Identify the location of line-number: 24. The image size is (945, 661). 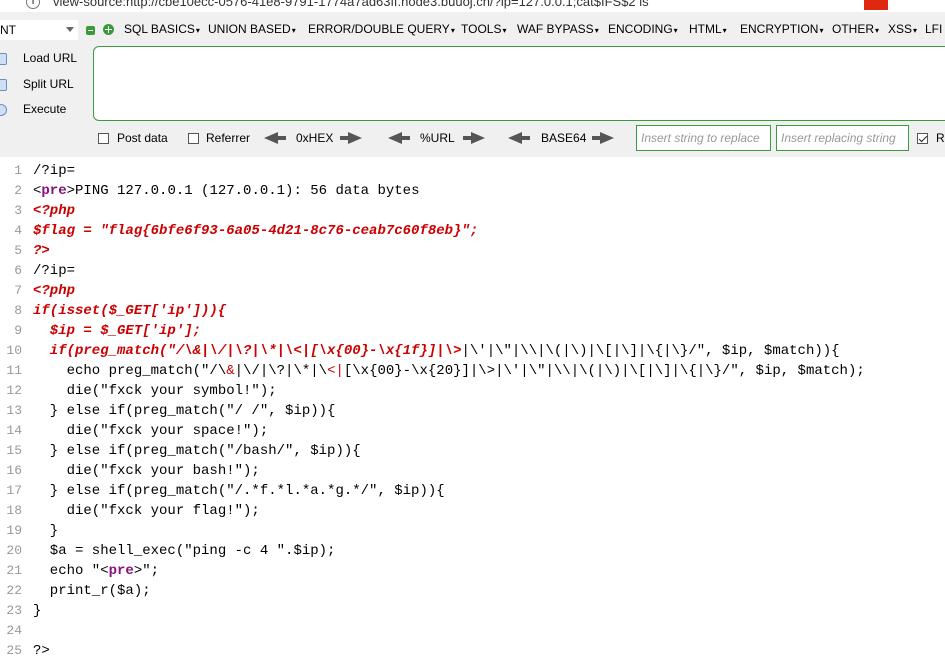
(14, 630).